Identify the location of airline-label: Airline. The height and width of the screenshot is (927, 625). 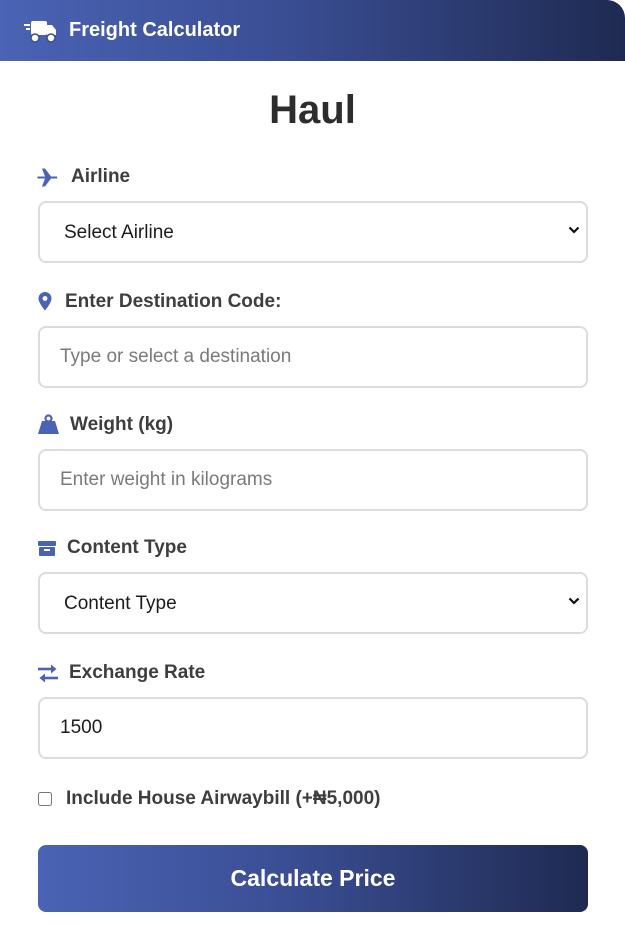
(83, 177).